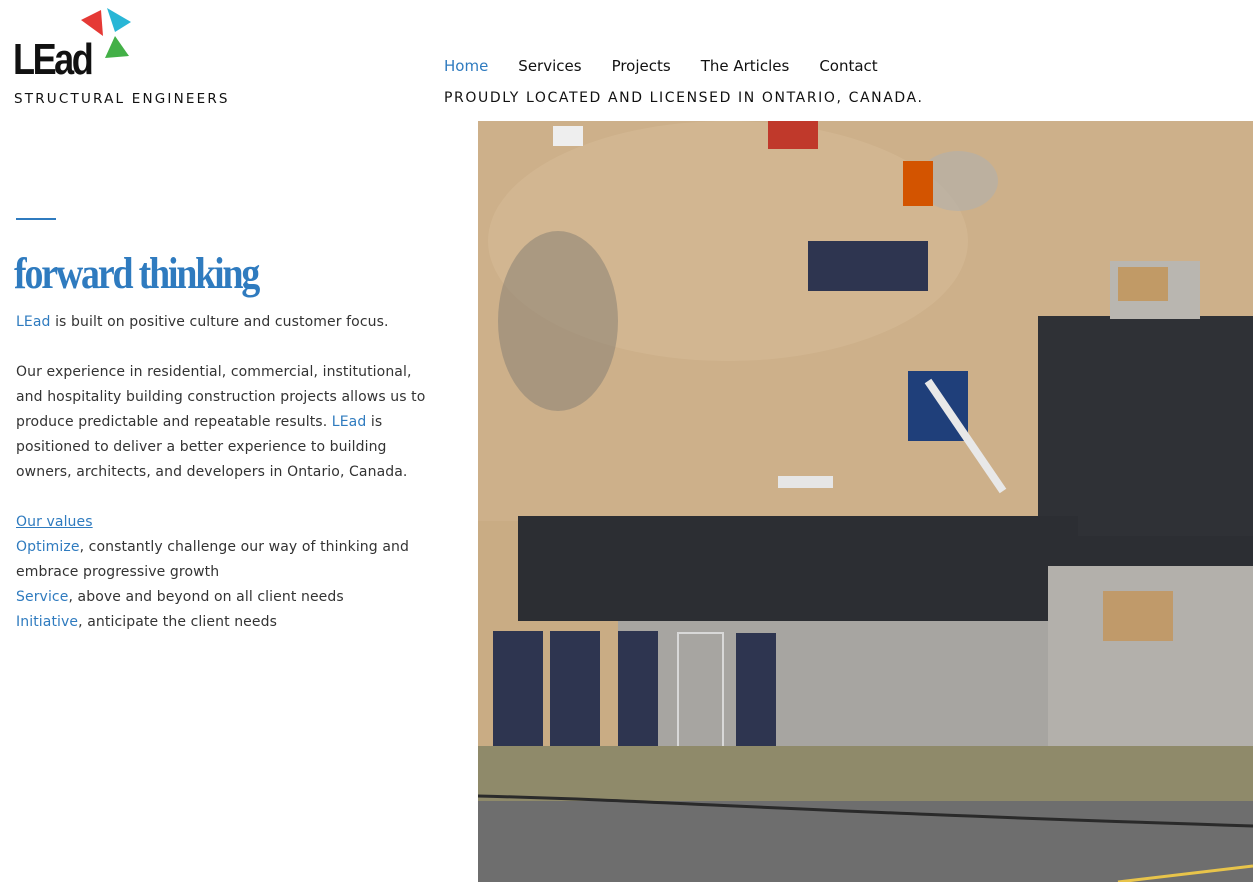 The width and height of the screenshot is (1253, 882). What do you see at coordinates (36, 219) in the screenshot?
I see `accent-divider` at bounding box center [36, 219].